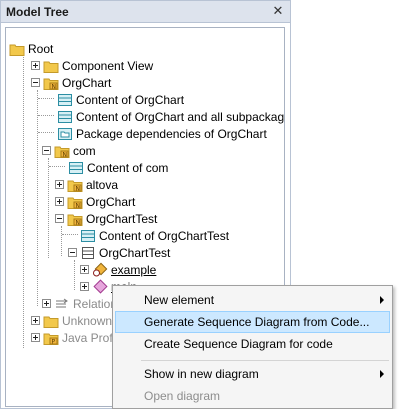 This screenshot has width=402, height=409. Describe the element at coordinates (130, 99) in the screenshot. I see `tree-item-label: Content of OrgChart` at that location.